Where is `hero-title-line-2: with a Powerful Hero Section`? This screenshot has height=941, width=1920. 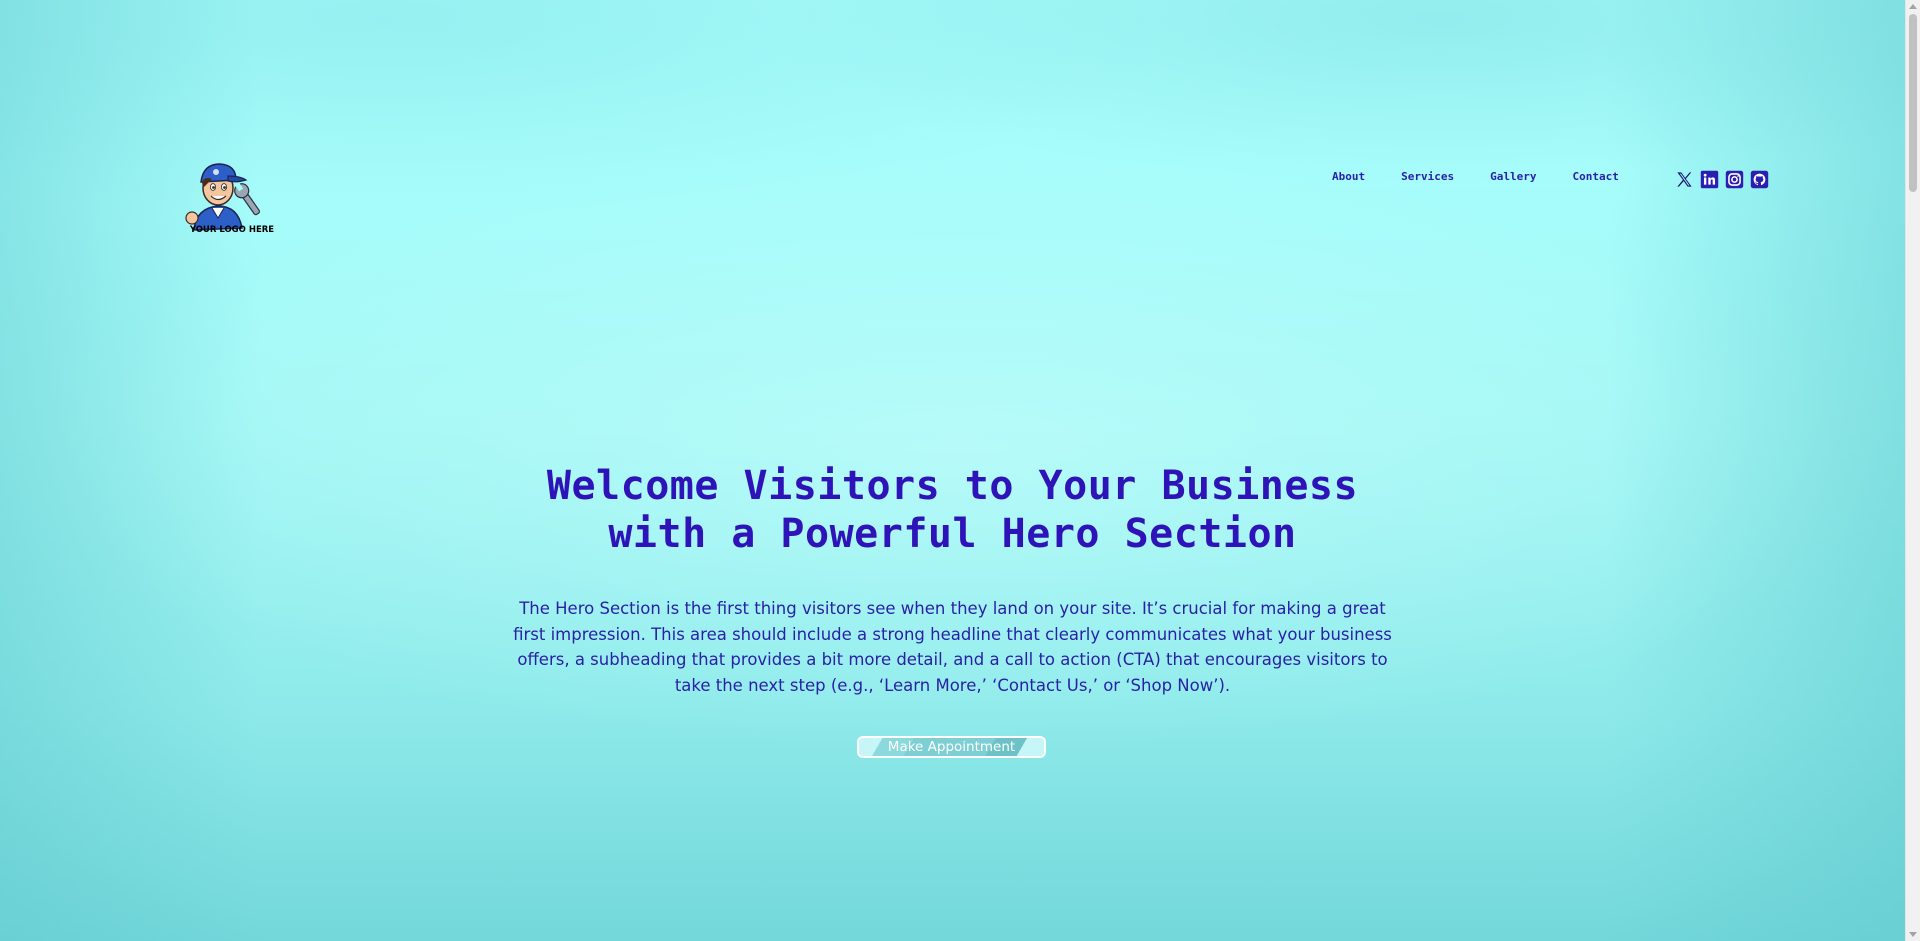
hero-title-line-2: with a Powerful Hero Section is located at coordinates (952, 534).